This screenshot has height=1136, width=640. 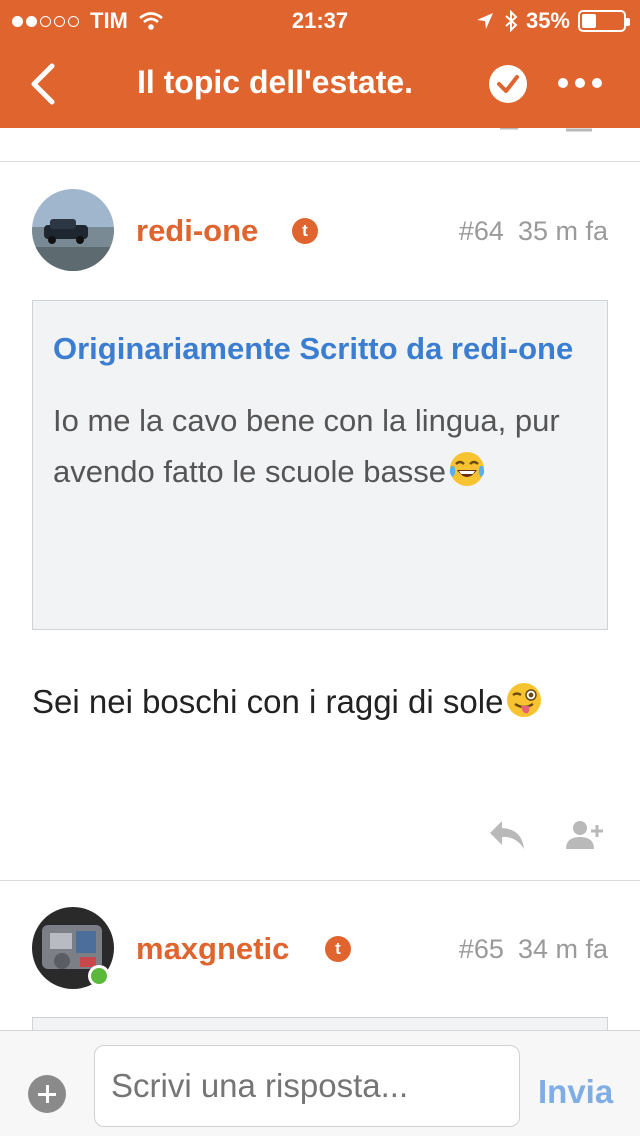 What do you see at coordinates (562, 231) in the screenshot?
I see `post-time: 35 m fa` at bounding box center [562, 231].